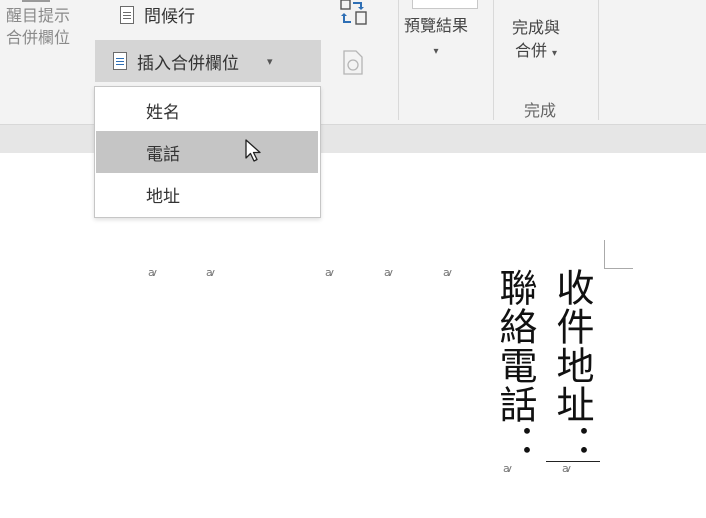  What do you see at coordinates (540, 110) in the screenshot?
I see `finish-group-label: 完成` at bounding box center [540, 110].